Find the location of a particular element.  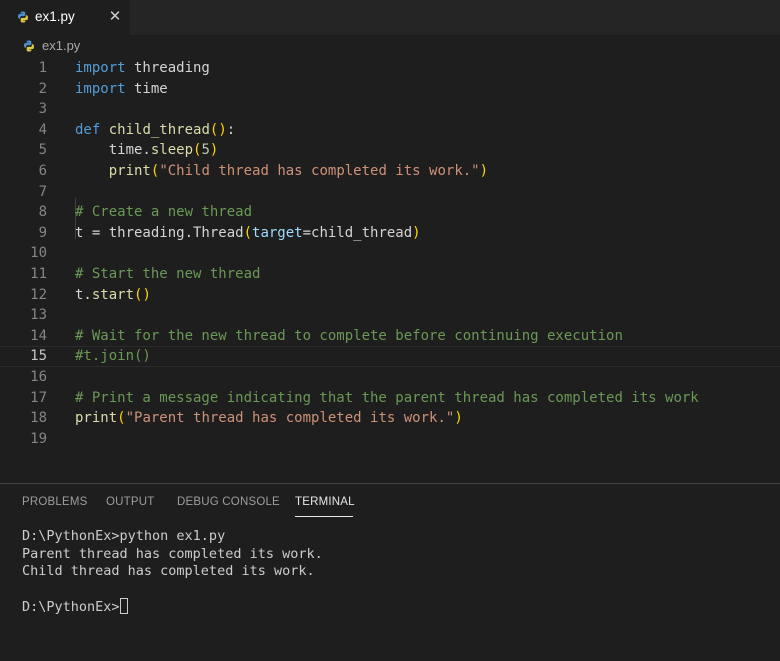

code-line: 13 is located at coordinates (390, 315).